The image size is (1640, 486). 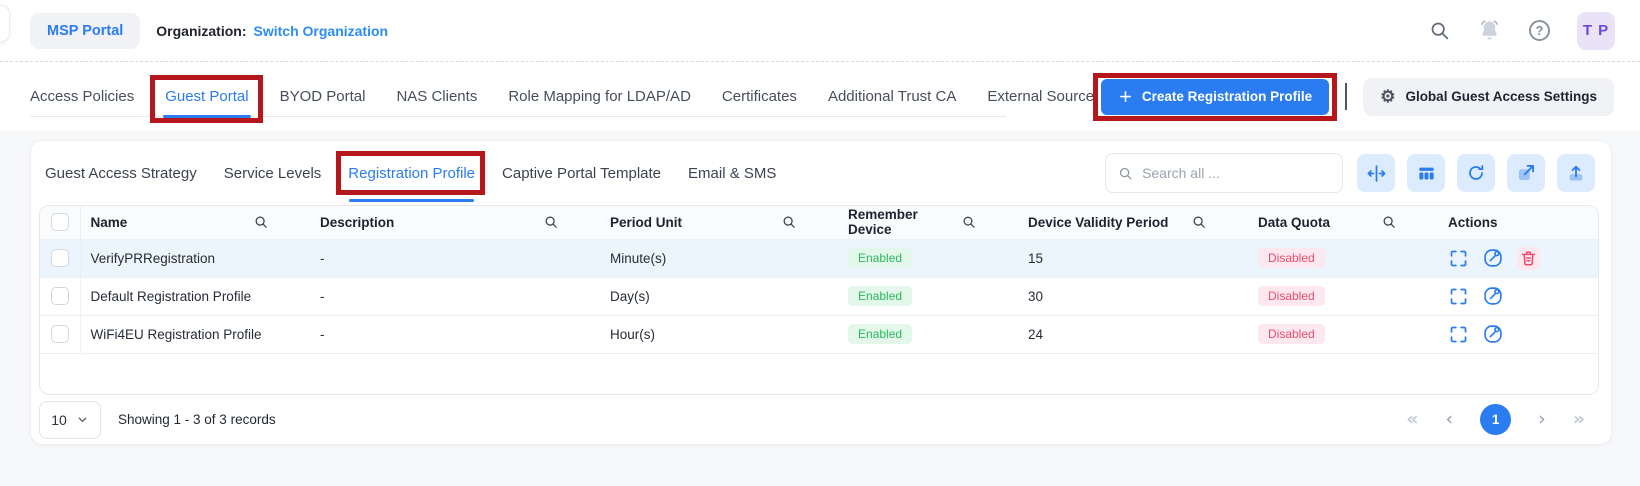 I want to click on cell-name: Default Registration Profile, so click(x=171, y=296).